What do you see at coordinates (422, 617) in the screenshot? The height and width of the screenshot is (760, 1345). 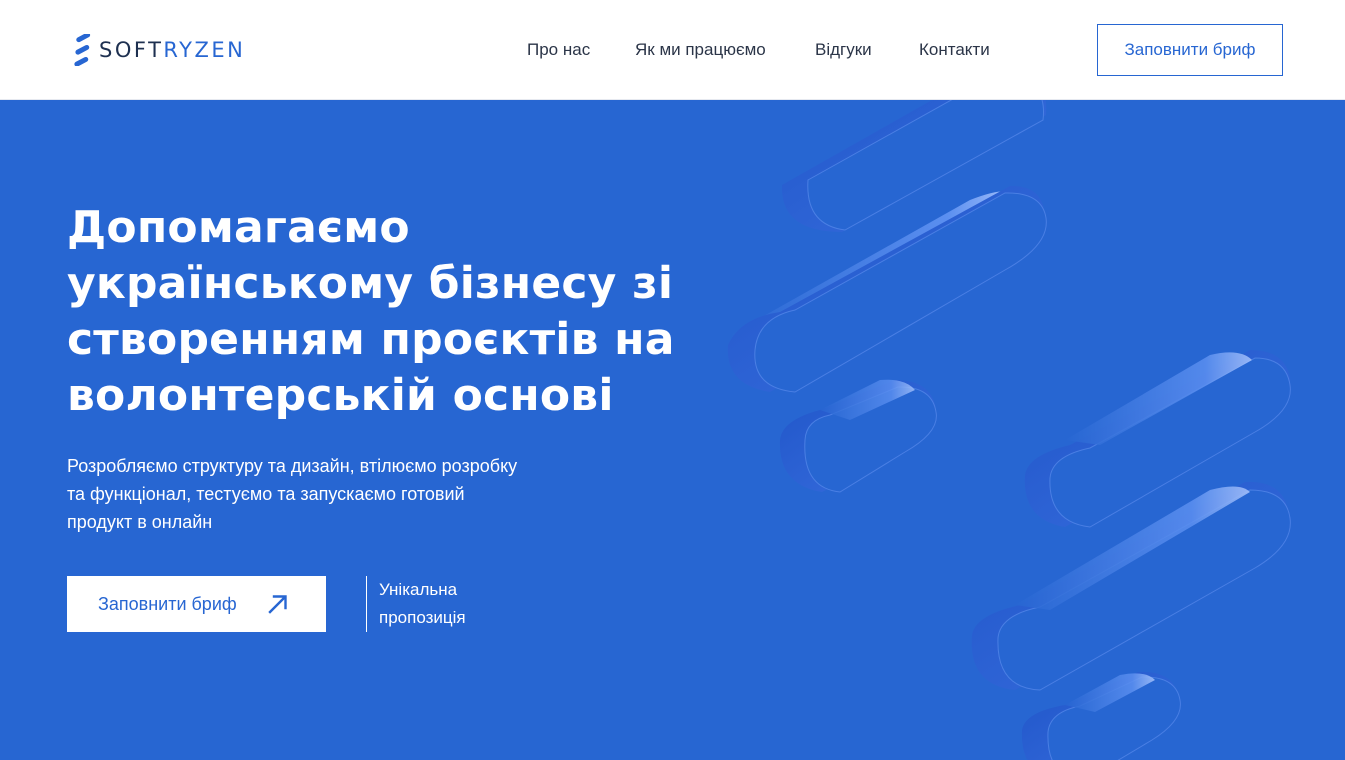 I see `unique-offer-line: пропозиція` at bounding box center [422, 617].